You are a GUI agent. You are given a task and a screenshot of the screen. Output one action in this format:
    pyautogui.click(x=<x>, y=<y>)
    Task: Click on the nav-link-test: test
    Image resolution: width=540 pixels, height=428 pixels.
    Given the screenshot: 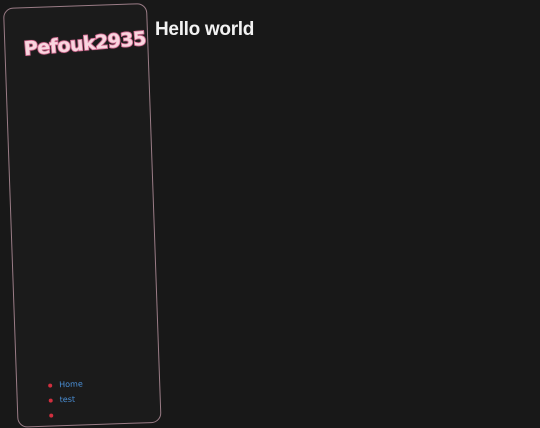 What is the action you would take?
    pyautogui.click(x=68, y=400)
    